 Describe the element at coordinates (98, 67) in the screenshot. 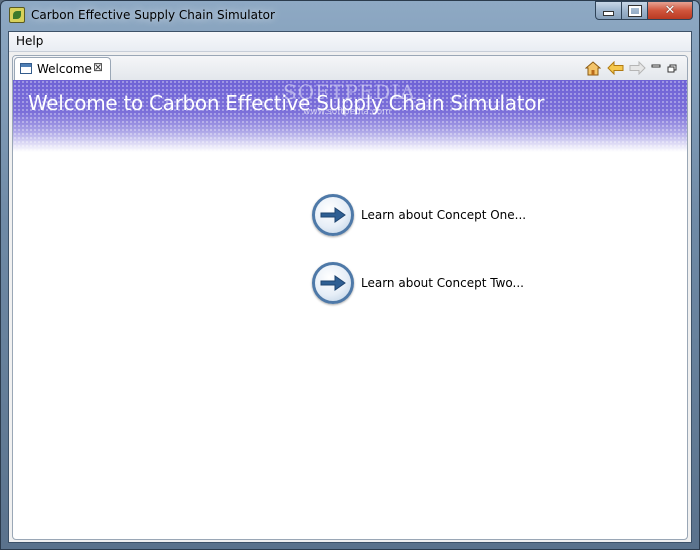

I see `tab-close-icon: ⊠` at that location.